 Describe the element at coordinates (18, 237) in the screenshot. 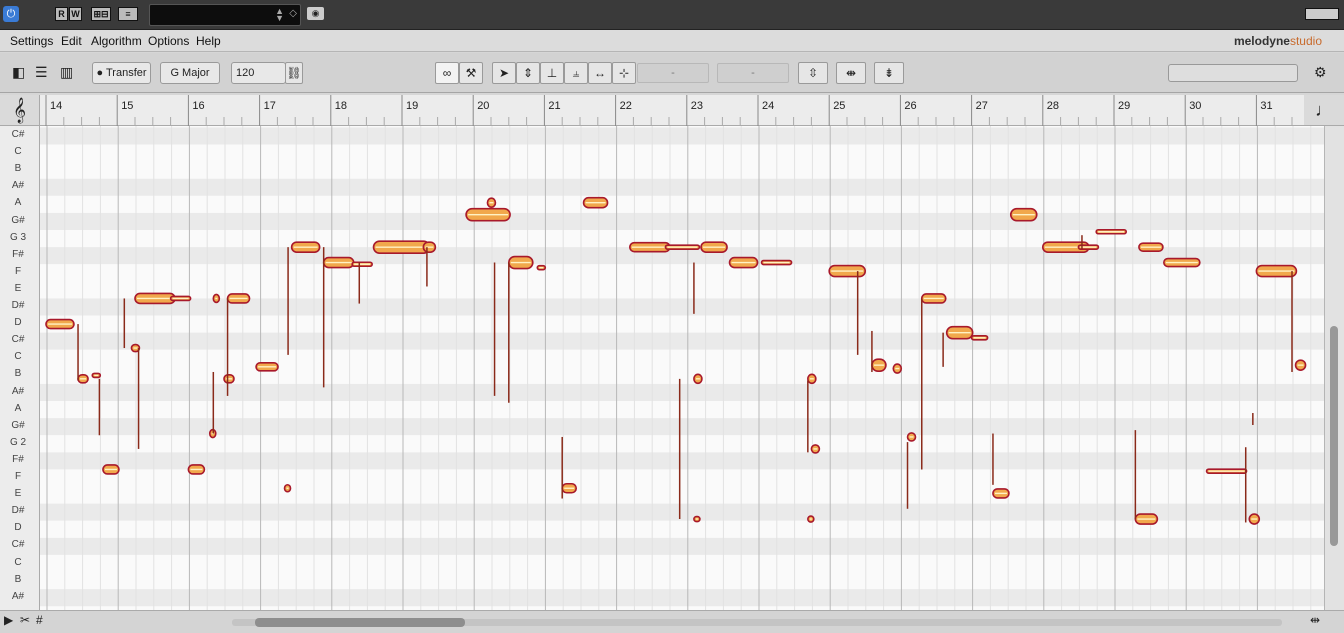

I see `pitch-label: G 3` at that location.